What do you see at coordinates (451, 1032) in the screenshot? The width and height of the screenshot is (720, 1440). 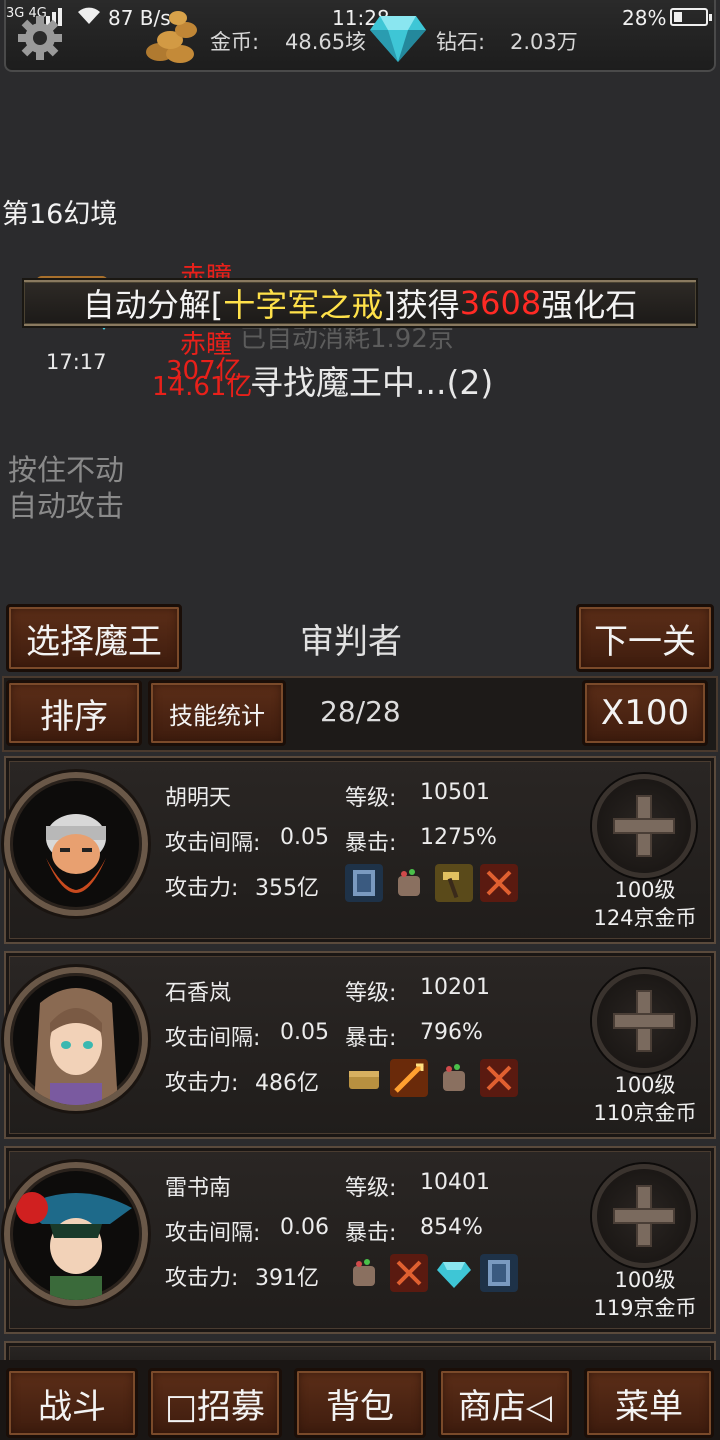 I see `crit-value: 796%` at bounding box center [451, 1032].